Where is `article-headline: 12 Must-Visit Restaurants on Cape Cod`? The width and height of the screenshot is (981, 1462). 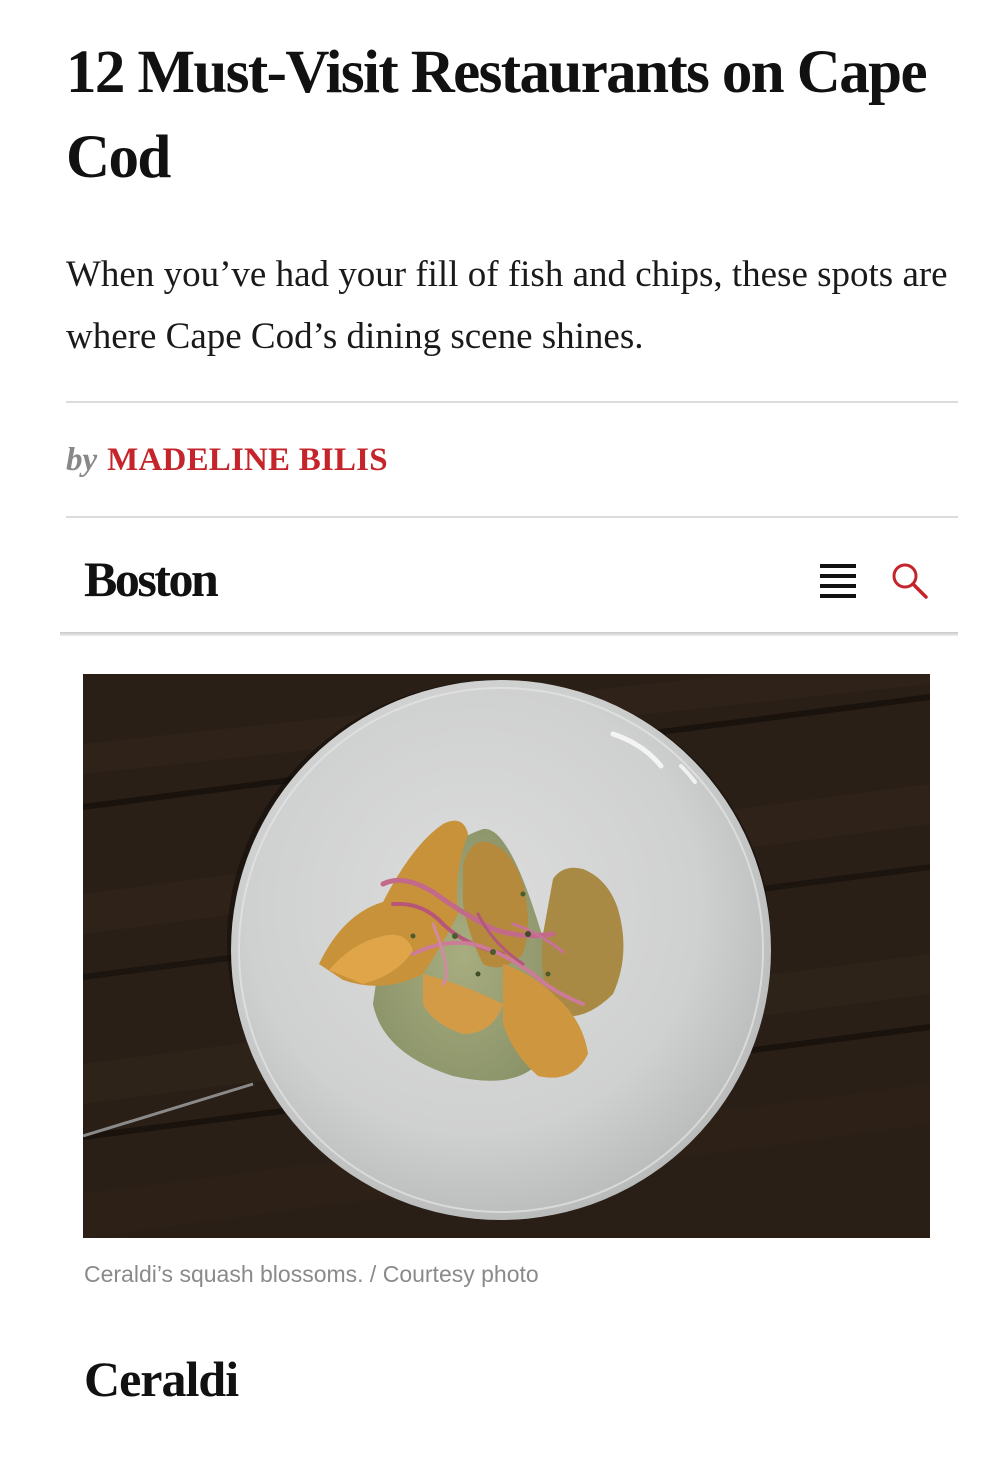 article-headline: 12 Must-Visit Restaurants on Cape Cod is located at coordinates (497, 115).